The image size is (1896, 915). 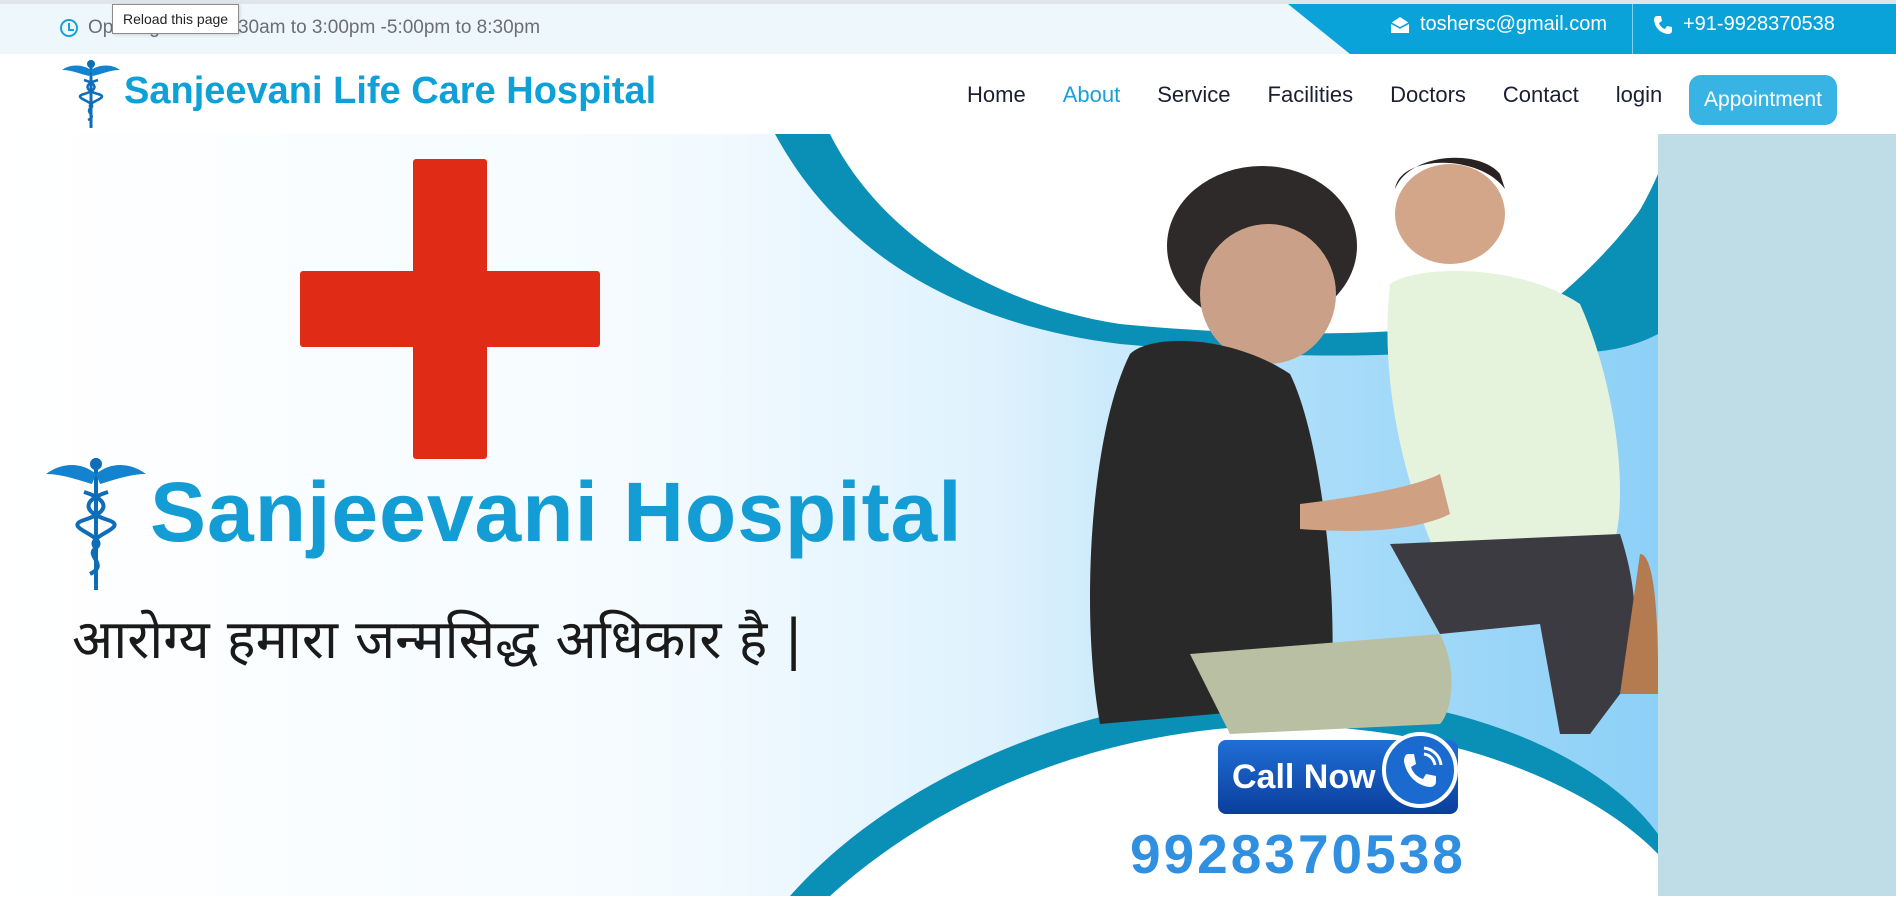 What do you see at coordinates (450, 309) in the screenshot?
I see `red-cross-horizontal` at bounding box center [450, 309].